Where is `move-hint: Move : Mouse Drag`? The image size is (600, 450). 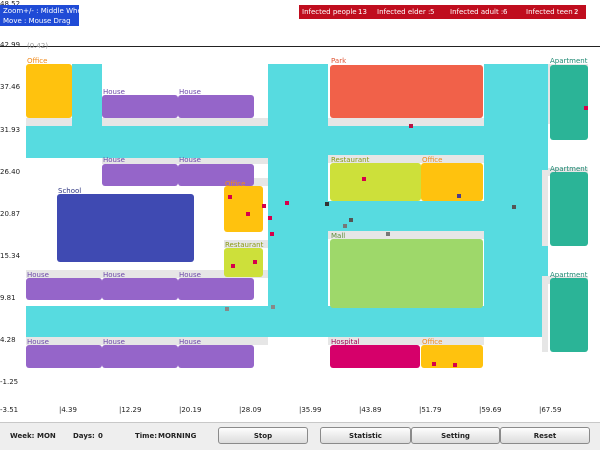 move-hint: Move : Mouse Drag is located at coordinates (37, 21).